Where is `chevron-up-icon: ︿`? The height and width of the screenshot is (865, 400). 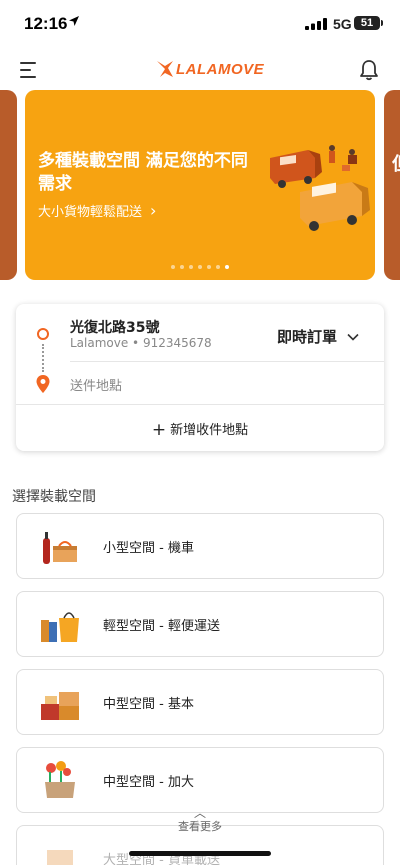
chevron-up-icon: ︿ is located at coordinates (199, 813).